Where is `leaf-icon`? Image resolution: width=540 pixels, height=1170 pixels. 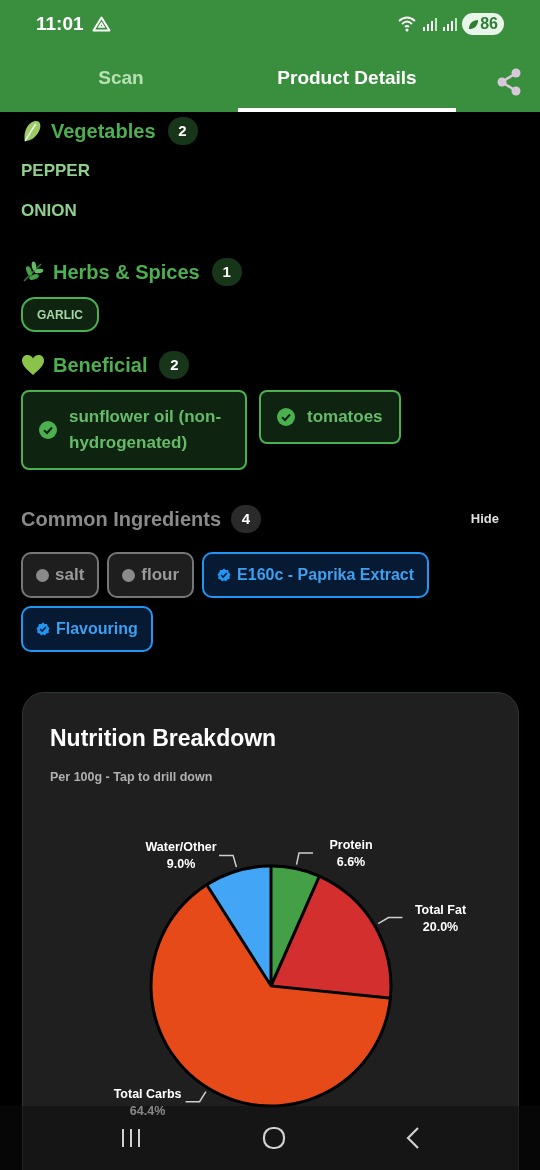 leaf-icon is located at coordinates (474, 24).